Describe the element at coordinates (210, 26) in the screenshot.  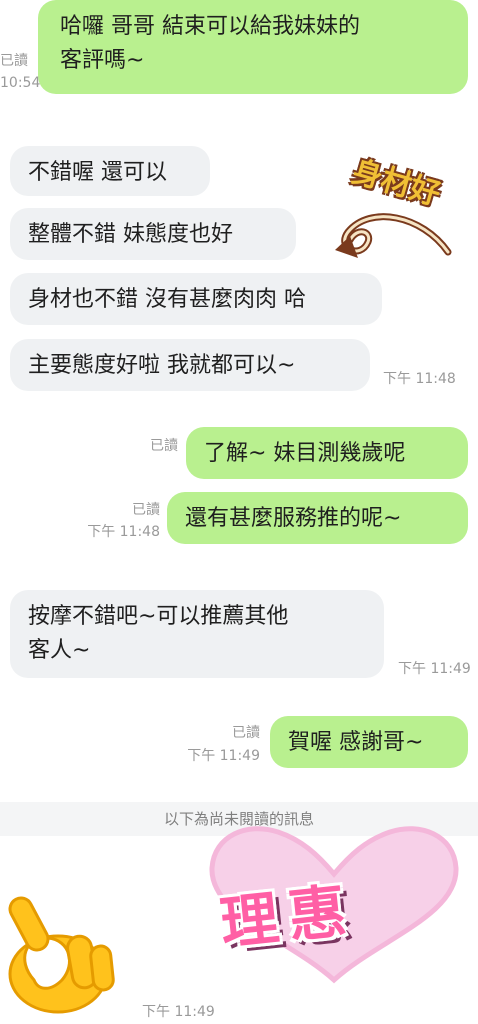
I see `message-line: 哈囉 哥哥 結束可以給我妹妹的` at that location.